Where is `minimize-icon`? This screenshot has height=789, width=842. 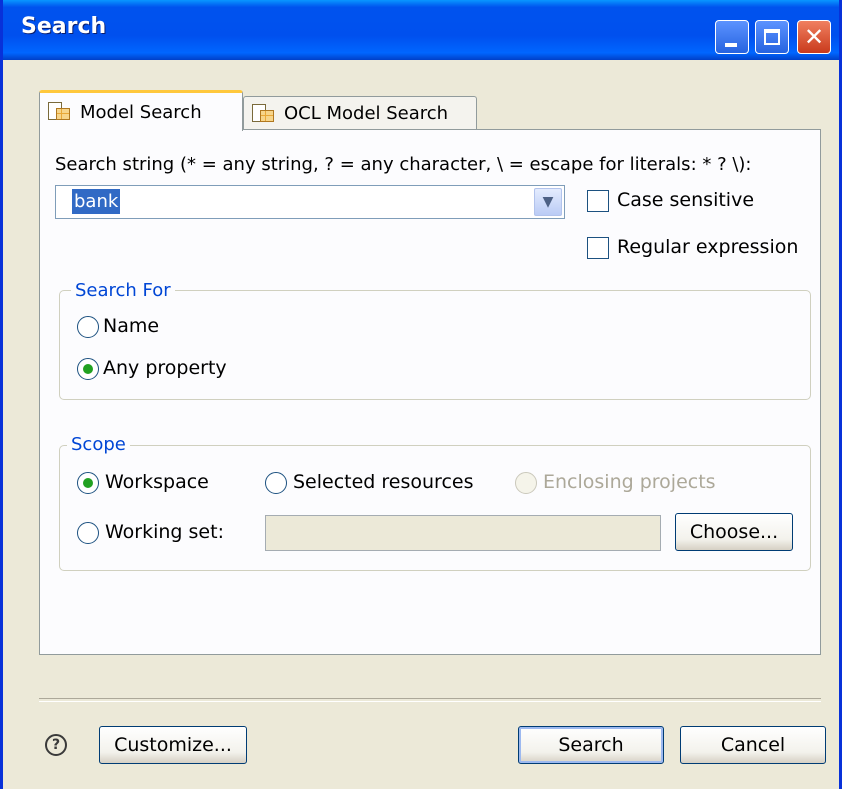
minimize-icon is located at coordinates (731, 45).